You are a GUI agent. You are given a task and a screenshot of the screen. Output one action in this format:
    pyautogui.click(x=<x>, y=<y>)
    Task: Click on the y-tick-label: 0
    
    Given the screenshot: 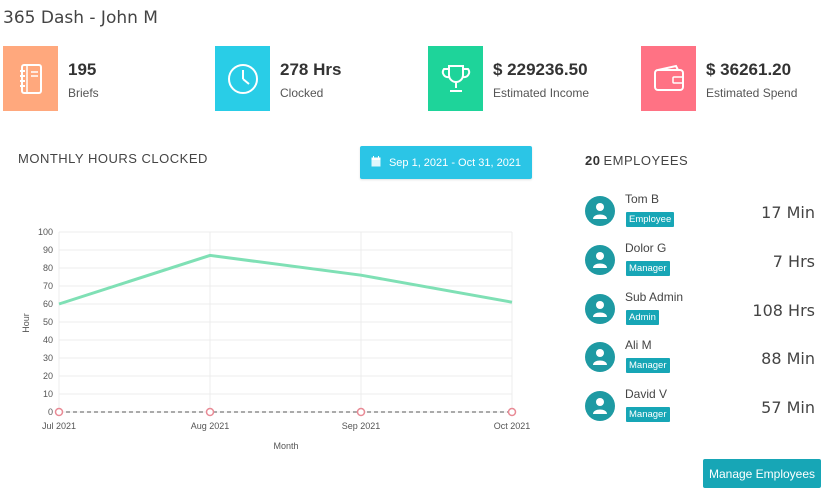 What is the action you would take?
    pyautogui.click(x=50, y=412)
    